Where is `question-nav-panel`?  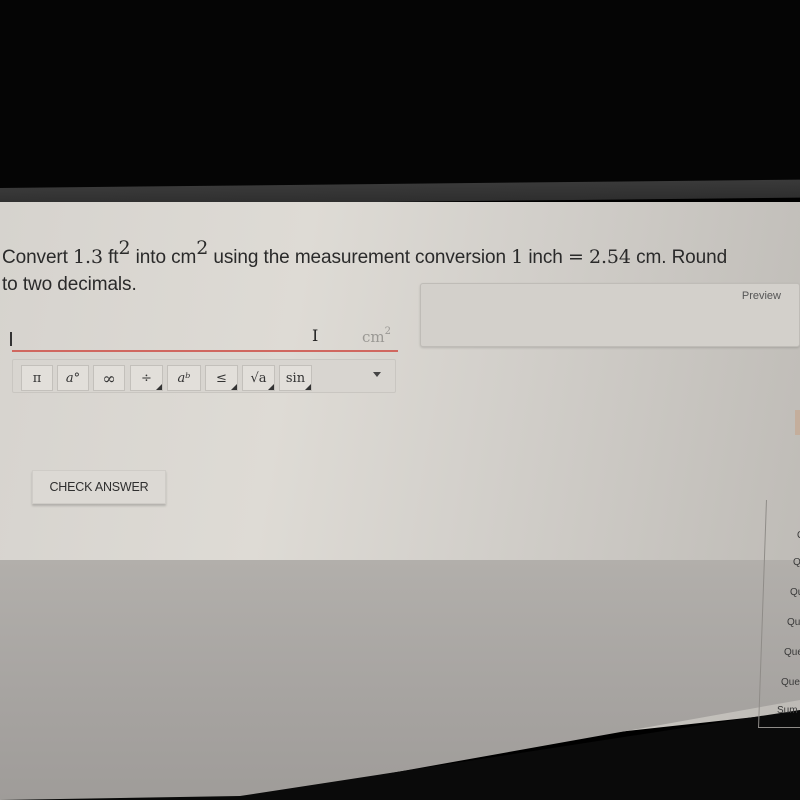
question-nav-panel is located at coordinates (779, 614).